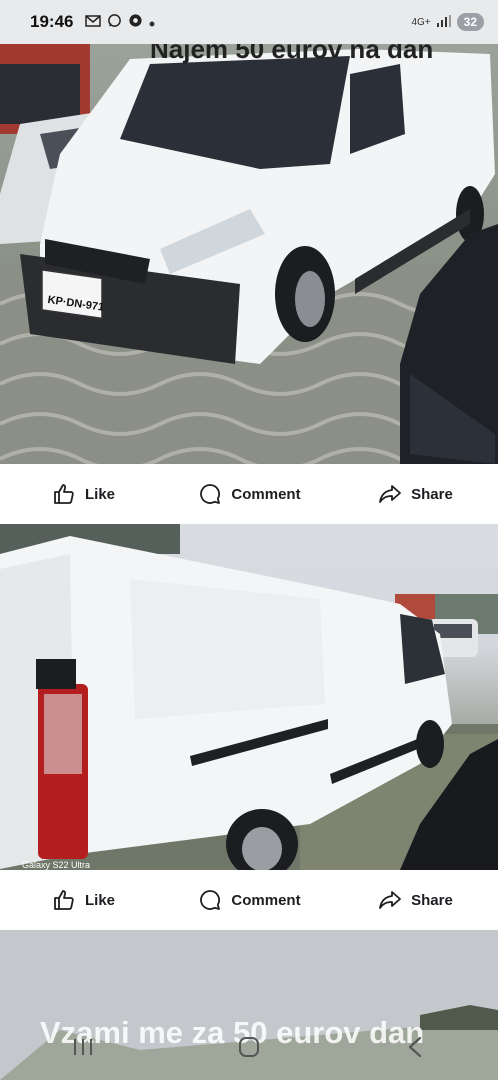 This screenshot has height=1080, width=498. Describe the element at coordinates (114, 22) in the screenshot. I see `whatsapp-icon` at that location.